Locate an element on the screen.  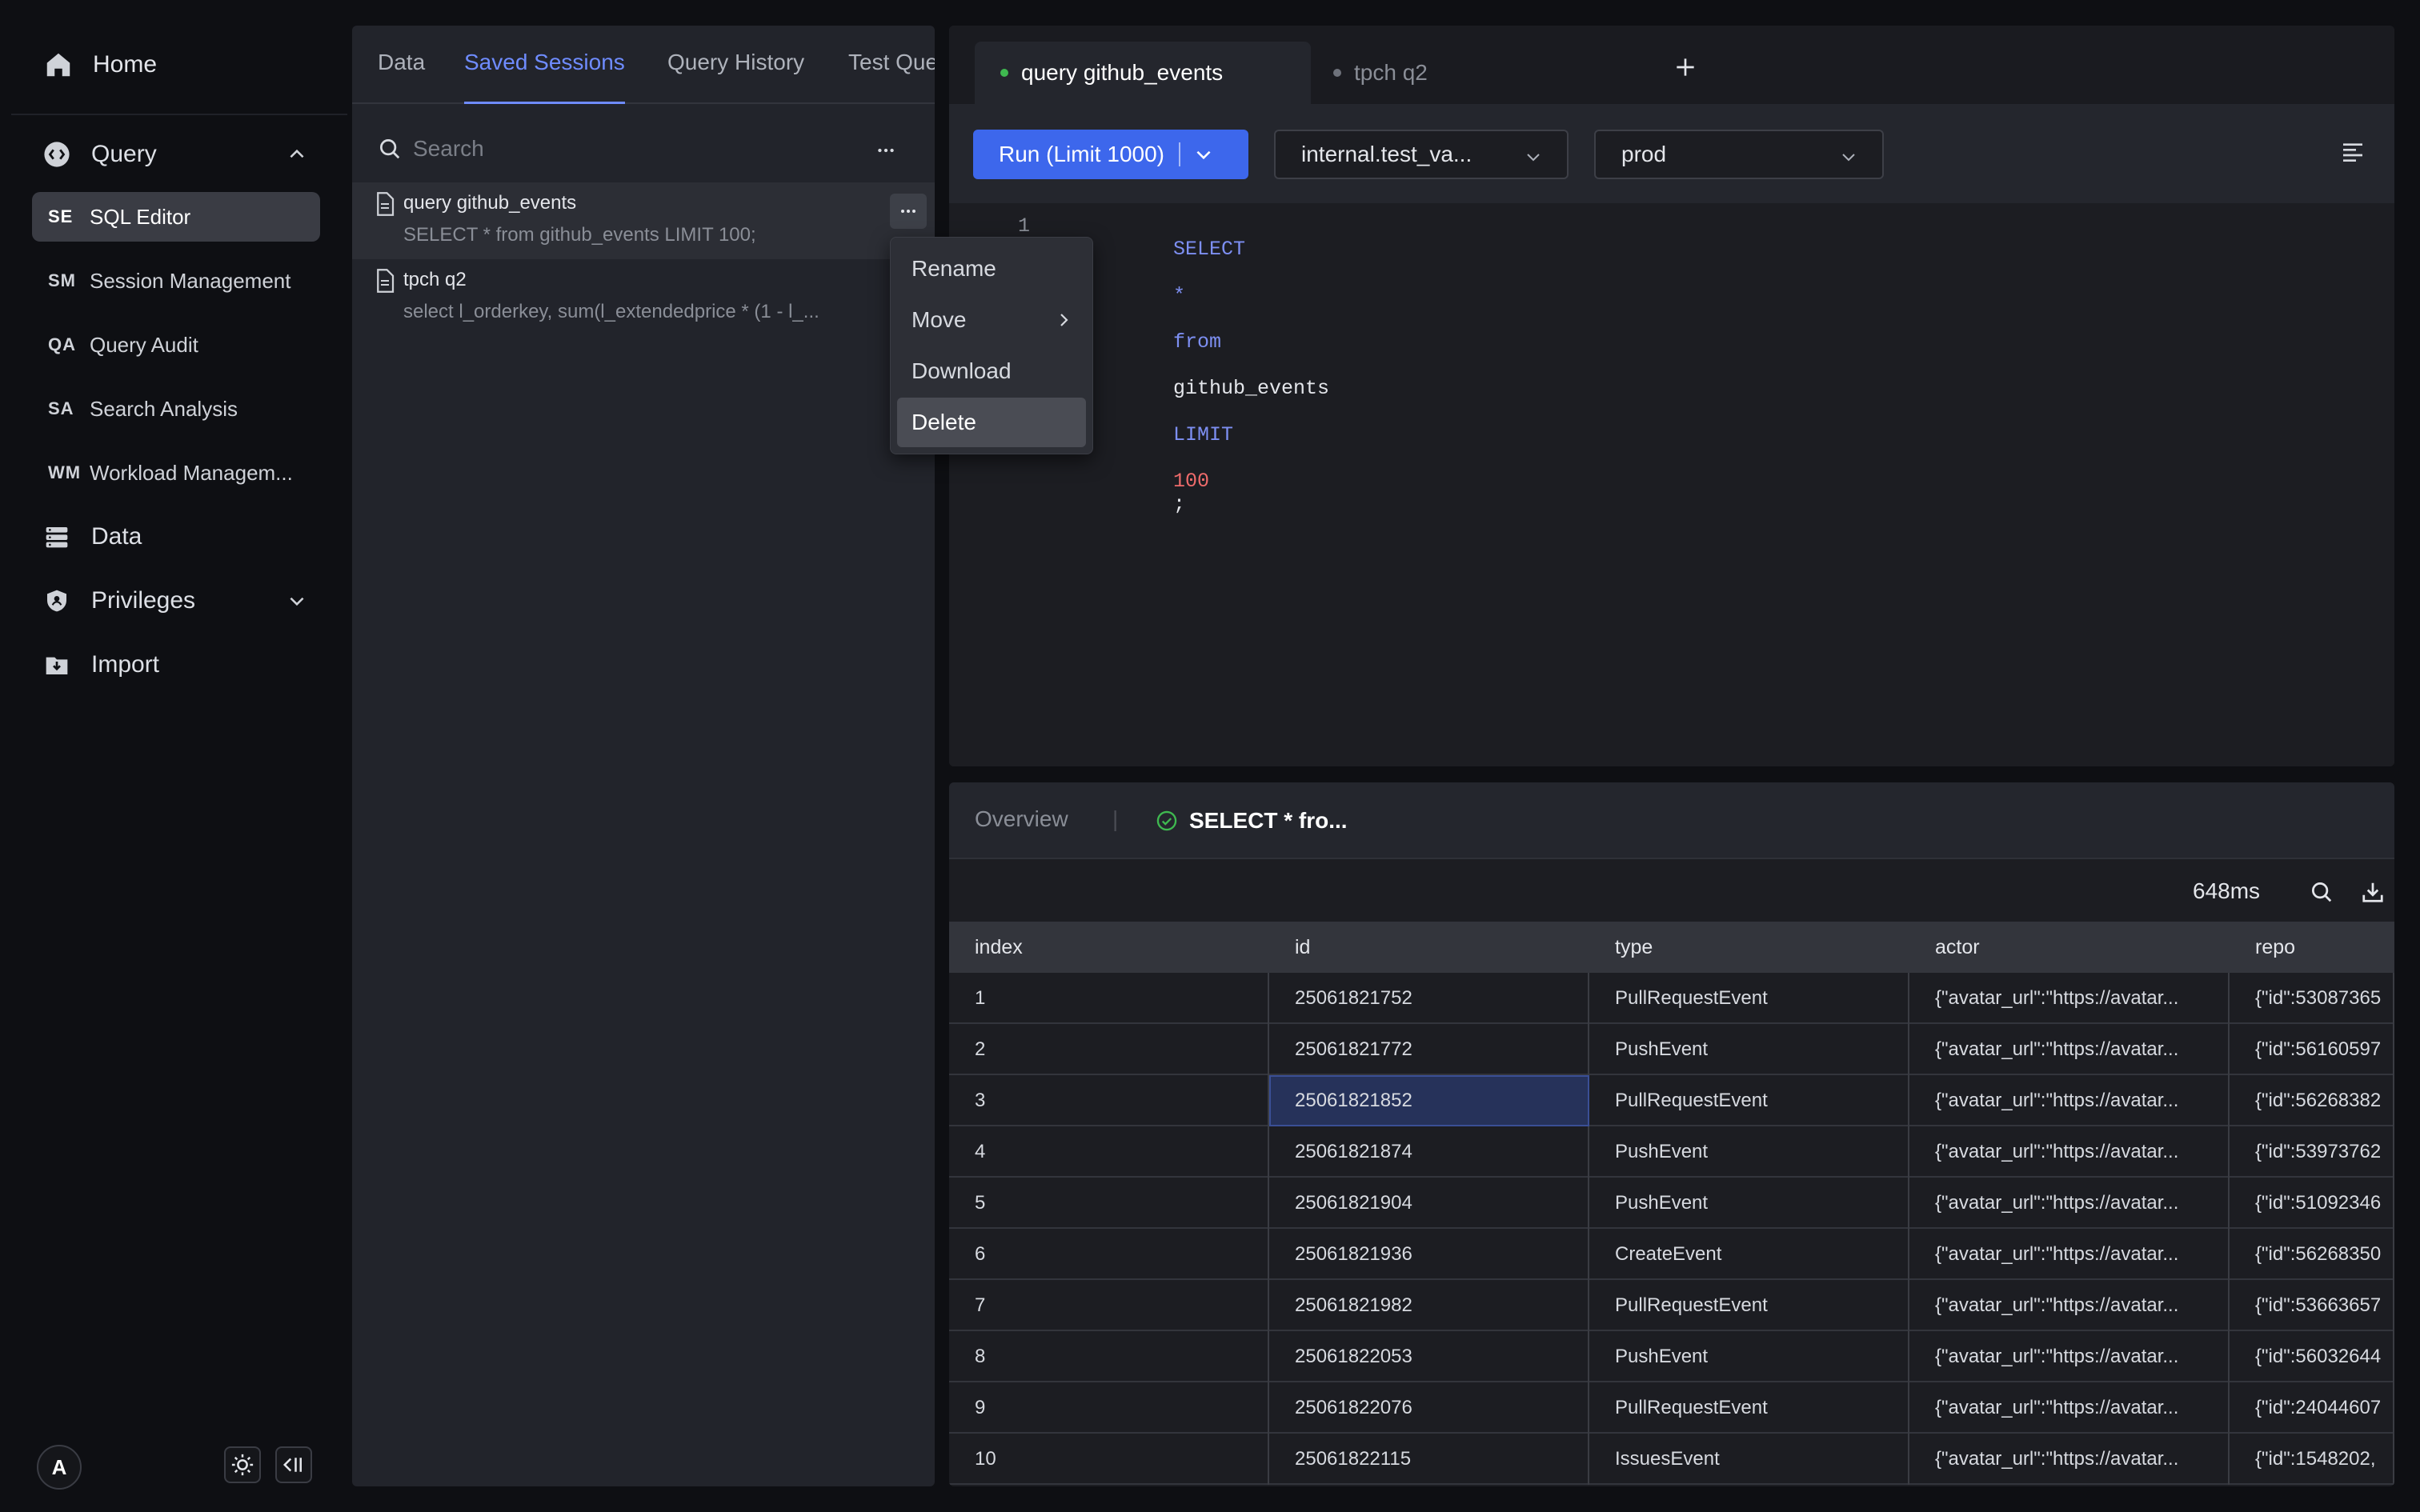
table-cell: 25061821752 is located at coordinates (1429, 998).